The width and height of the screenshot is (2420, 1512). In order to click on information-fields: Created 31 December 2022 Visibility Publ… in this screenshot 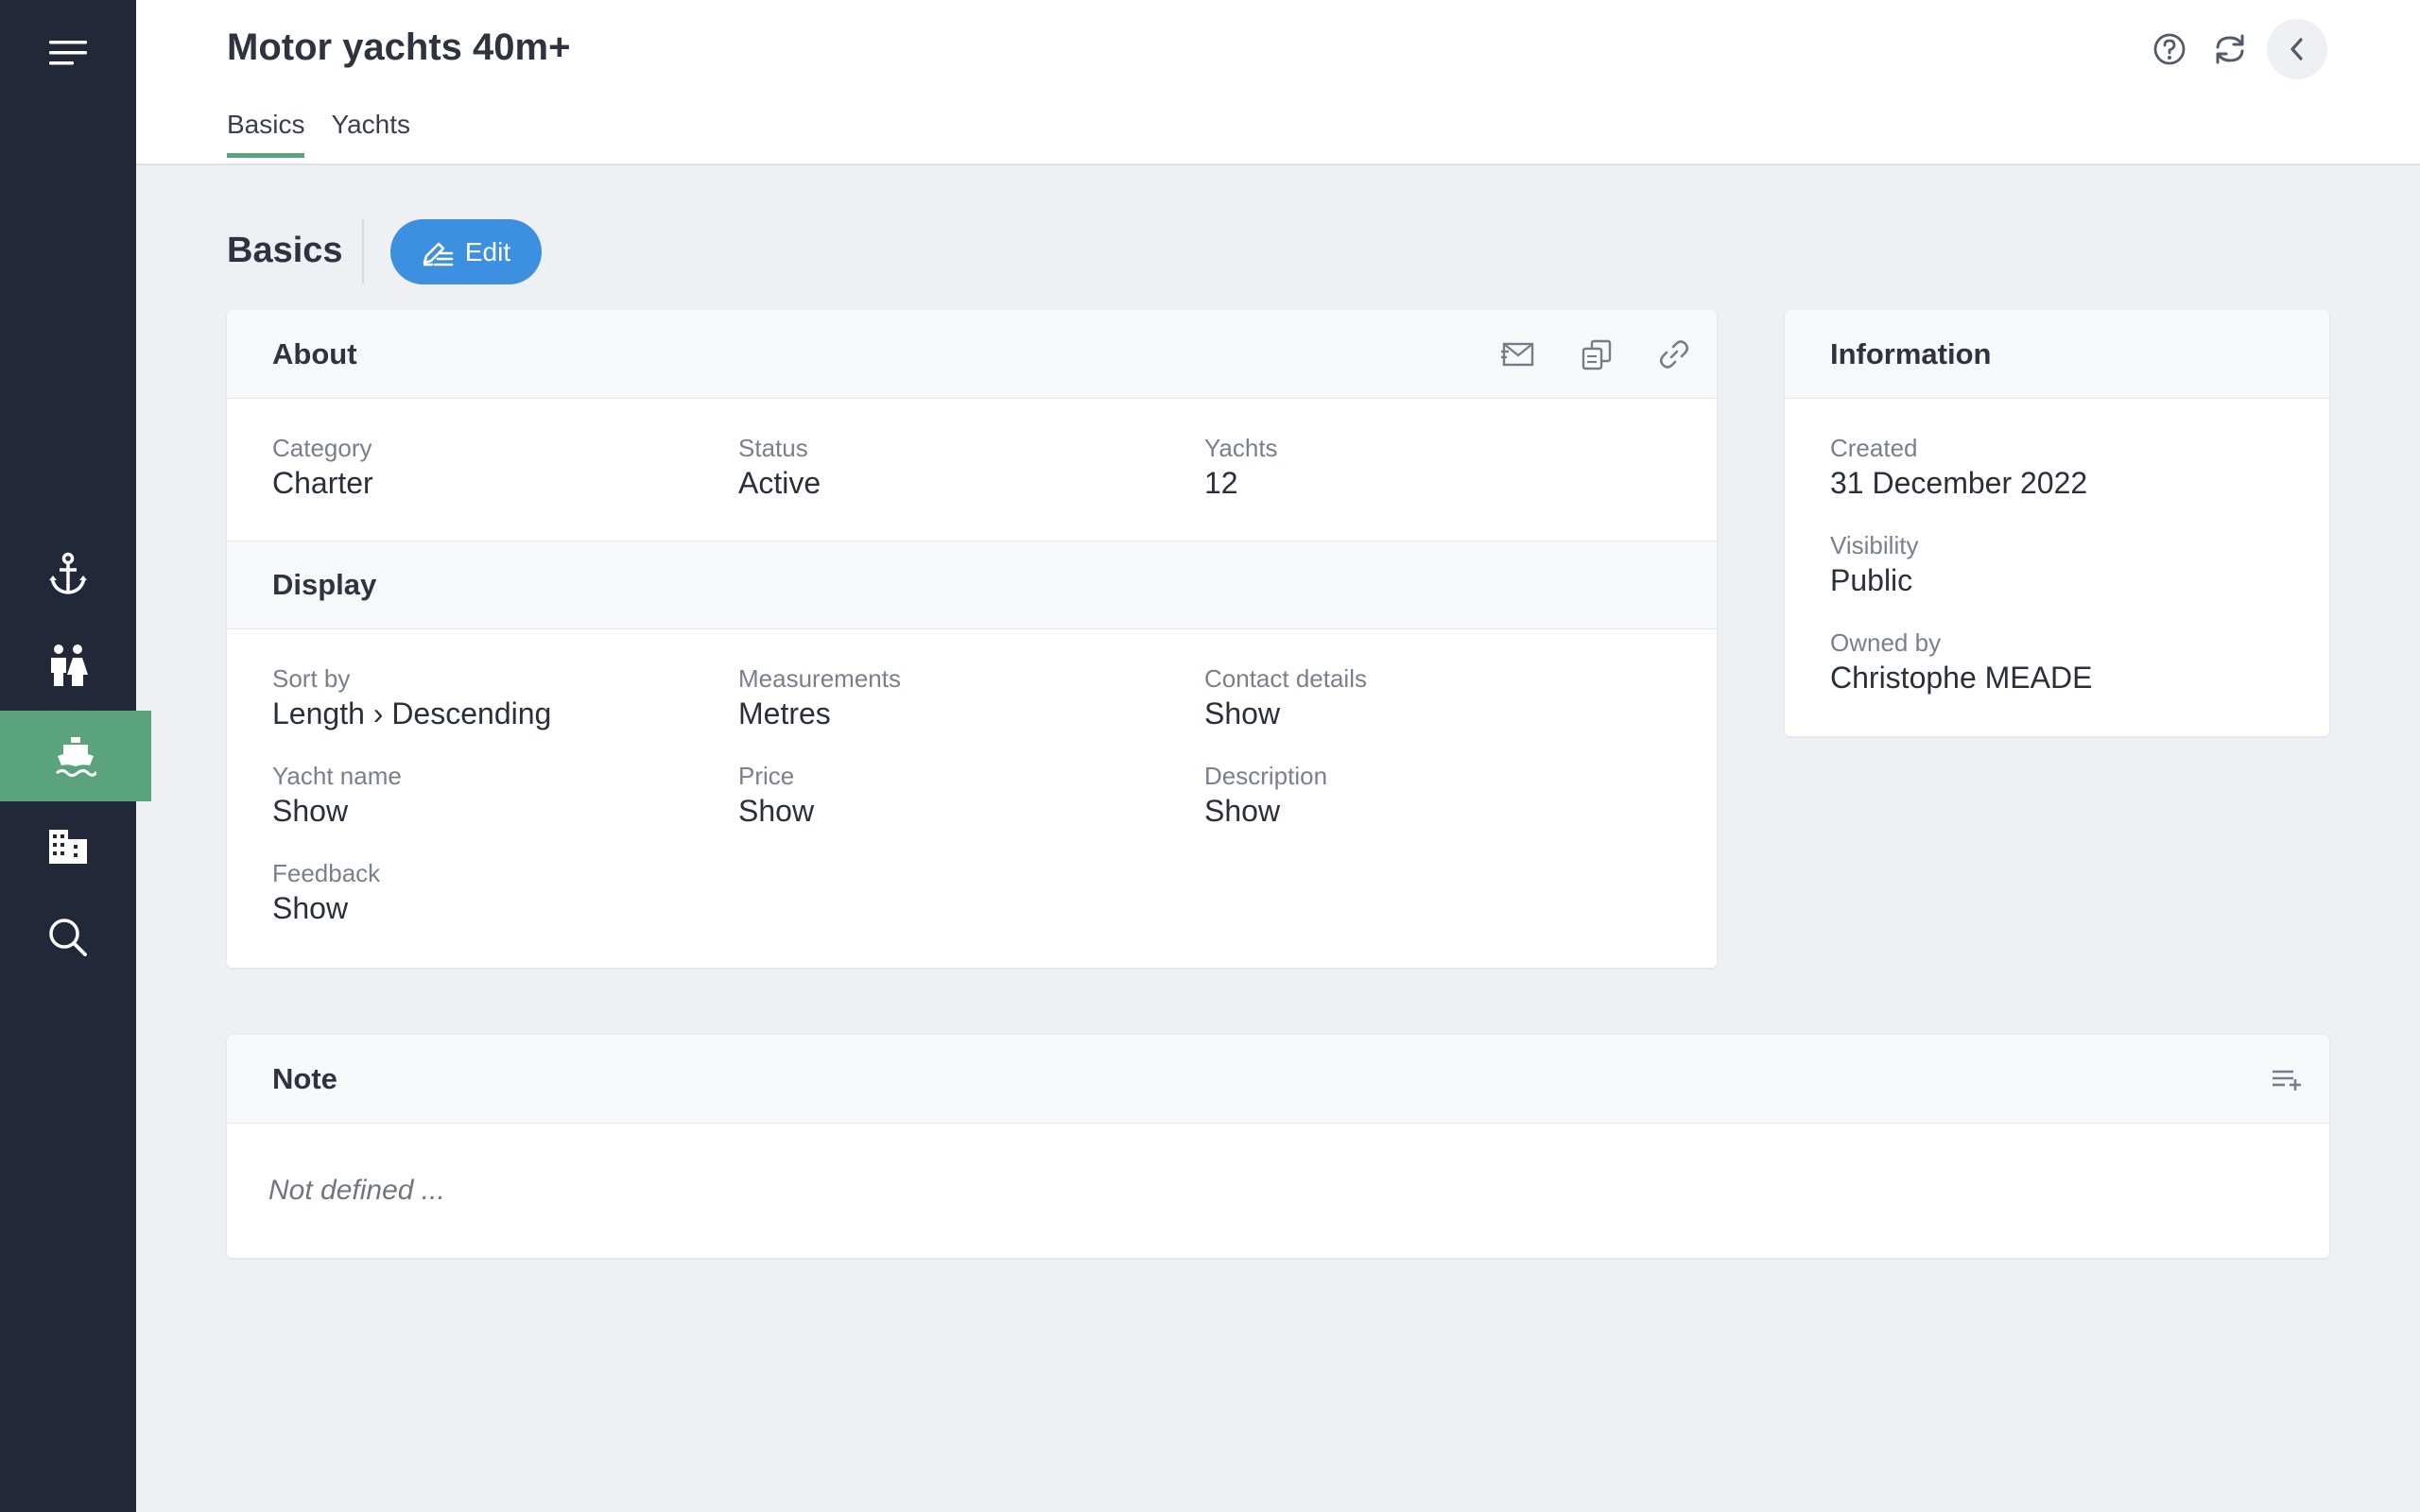, I will do `click(2057, 567)`.